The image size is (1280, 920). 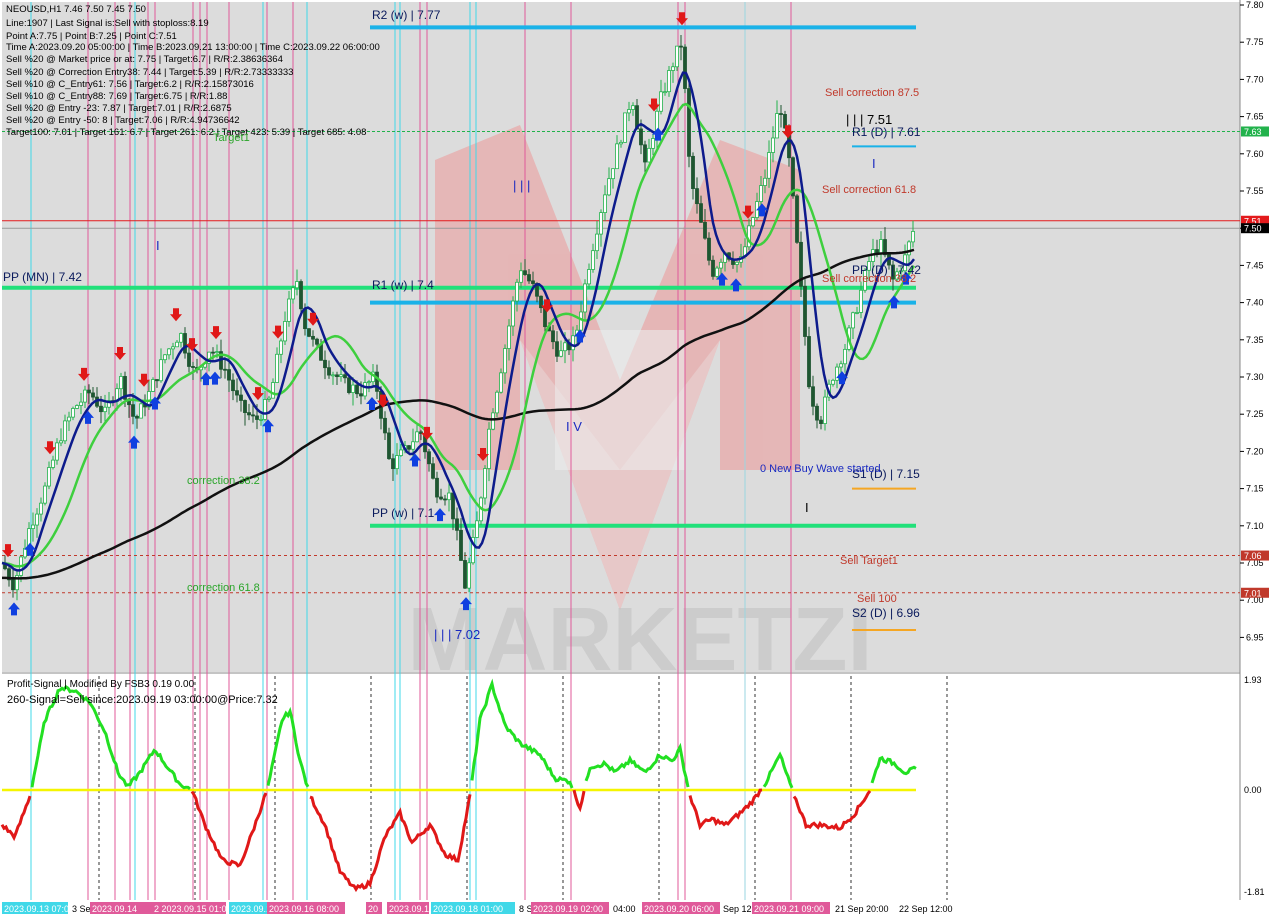 What do you see at coordinates (869, 190) in the screenshot?
I see `sell-correction-618-label: Sell correction 61.8` at bounding box center [869, 190].